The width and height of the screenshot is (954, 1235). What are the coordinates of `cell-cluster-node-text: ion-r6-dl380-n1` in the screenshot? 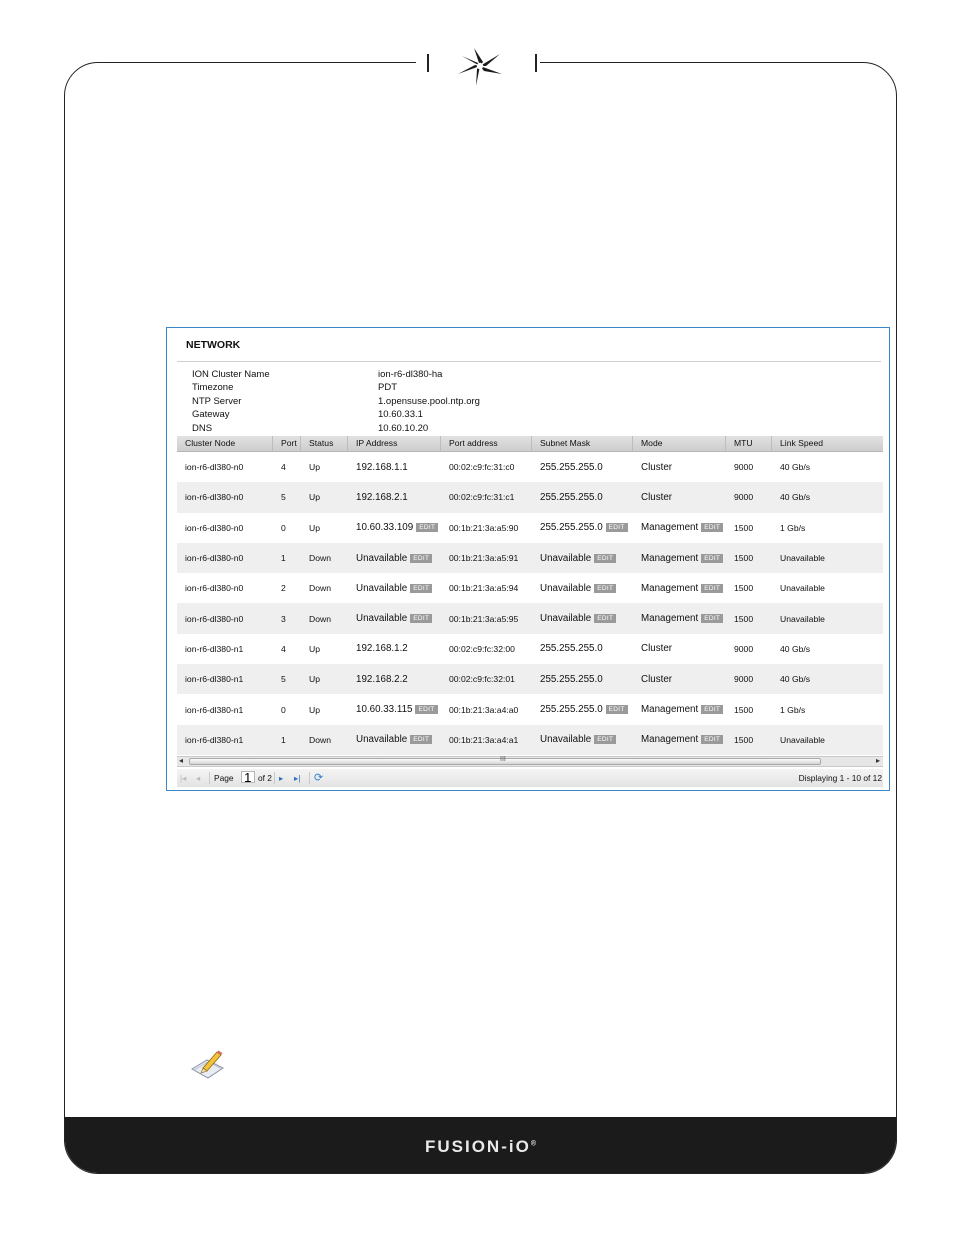 It's located at (214, 648).